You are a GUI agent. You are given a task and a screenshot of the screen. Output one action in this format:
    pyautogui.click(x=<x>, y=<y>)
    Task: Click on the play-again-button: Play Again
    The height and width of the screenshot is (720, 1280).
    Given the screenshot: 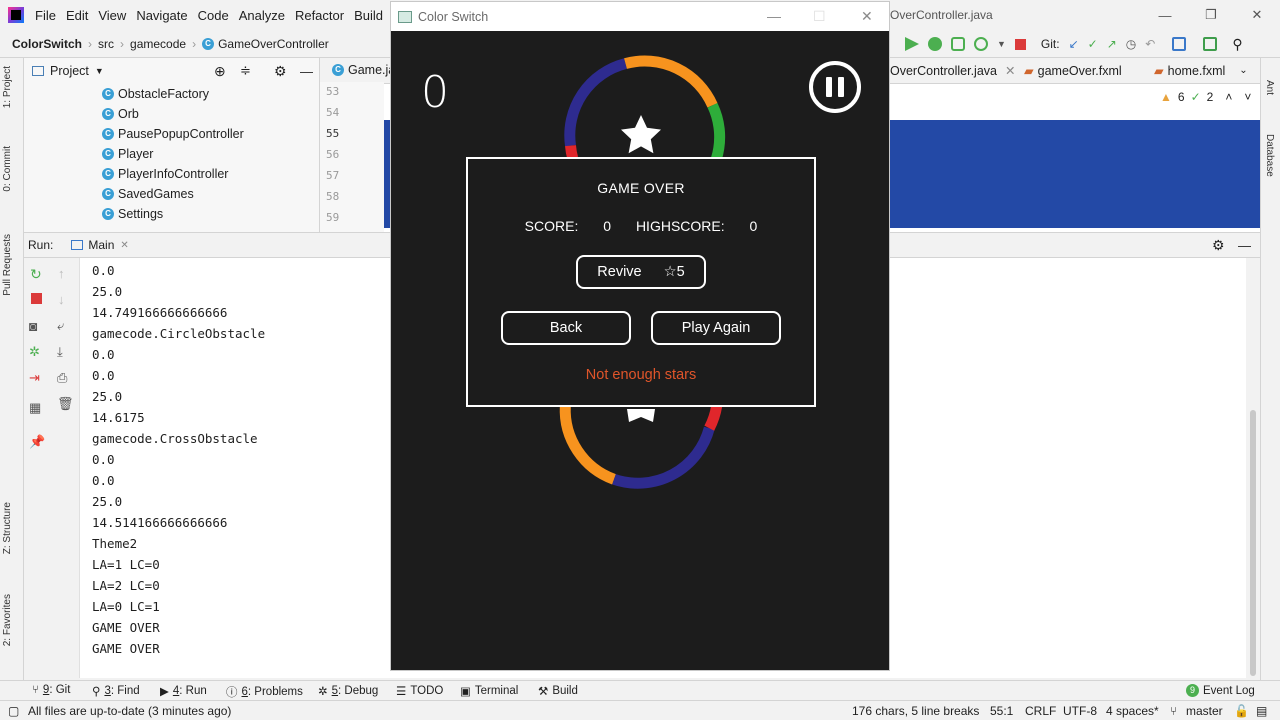 What is the action you would take?
    pyautogui.click(x=716, y=328)
    